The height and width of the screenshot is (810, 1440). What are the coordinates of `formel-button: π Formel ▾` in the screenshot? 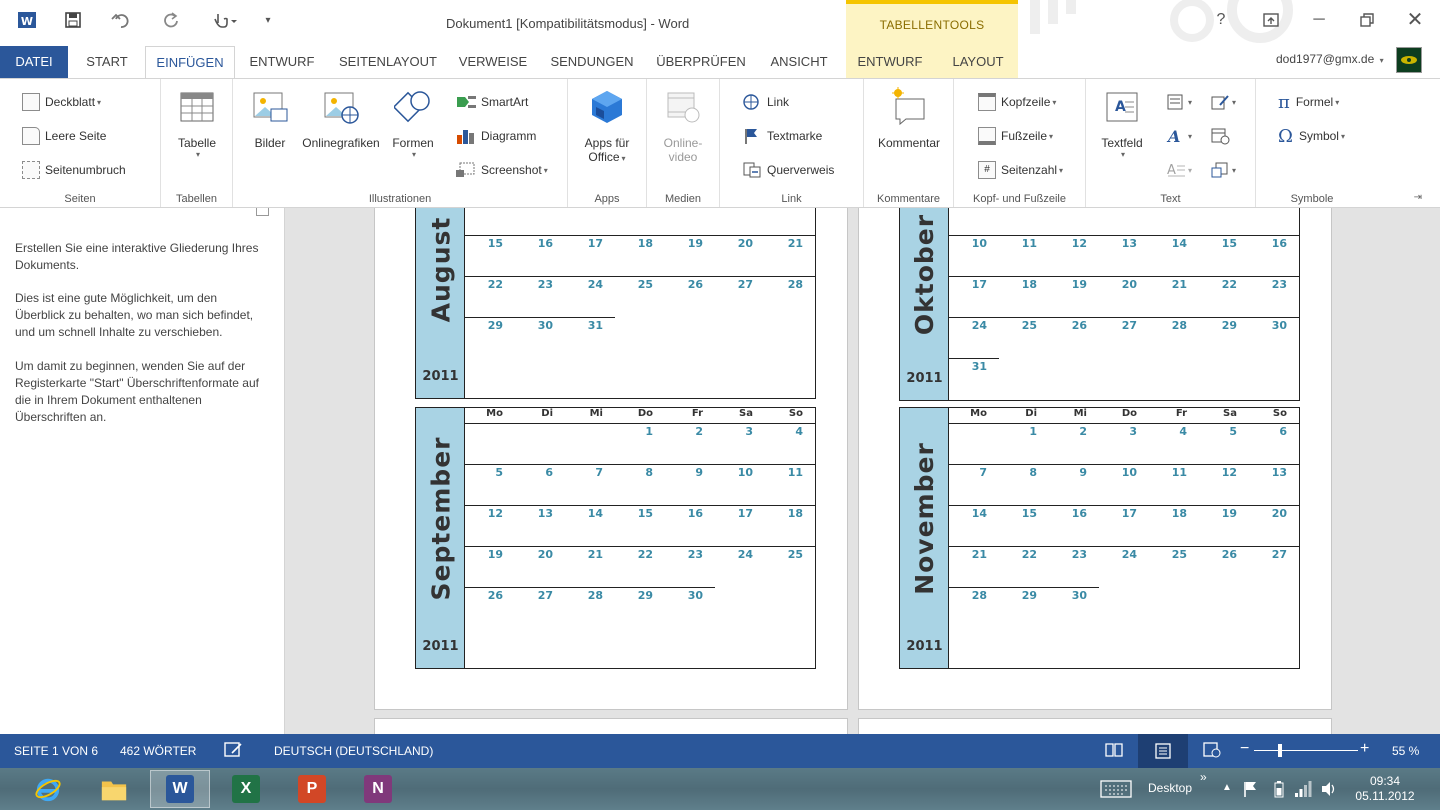 It's located at (1308, 102).